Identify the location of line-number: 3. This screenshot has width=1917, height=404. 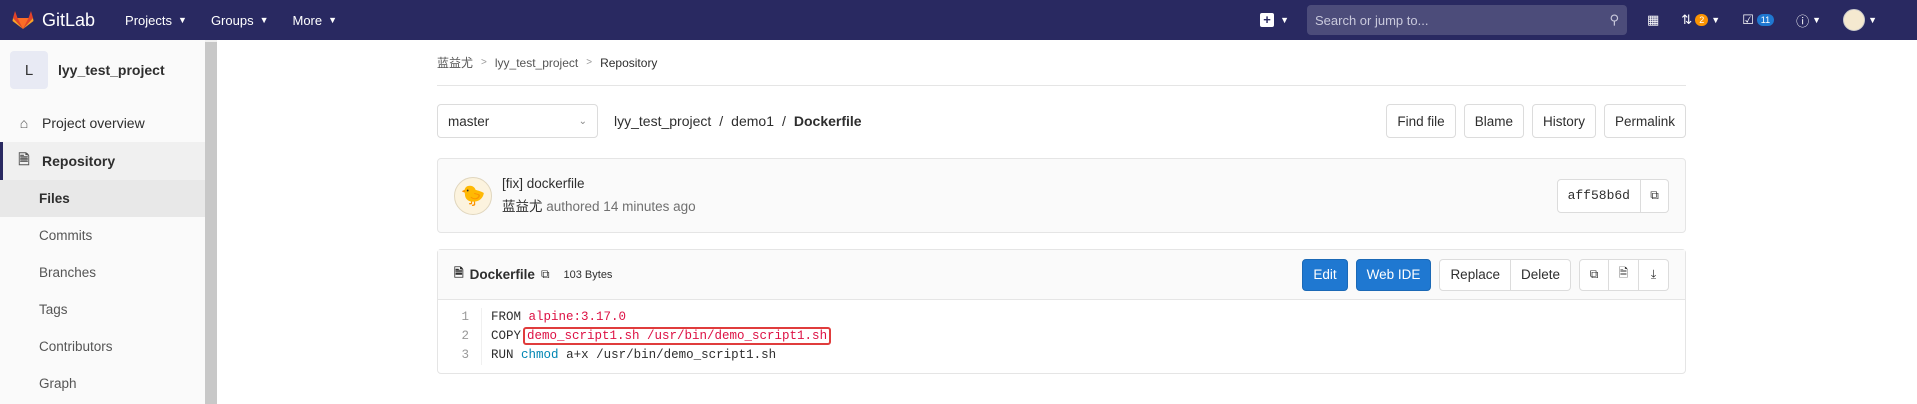
(453, 355).